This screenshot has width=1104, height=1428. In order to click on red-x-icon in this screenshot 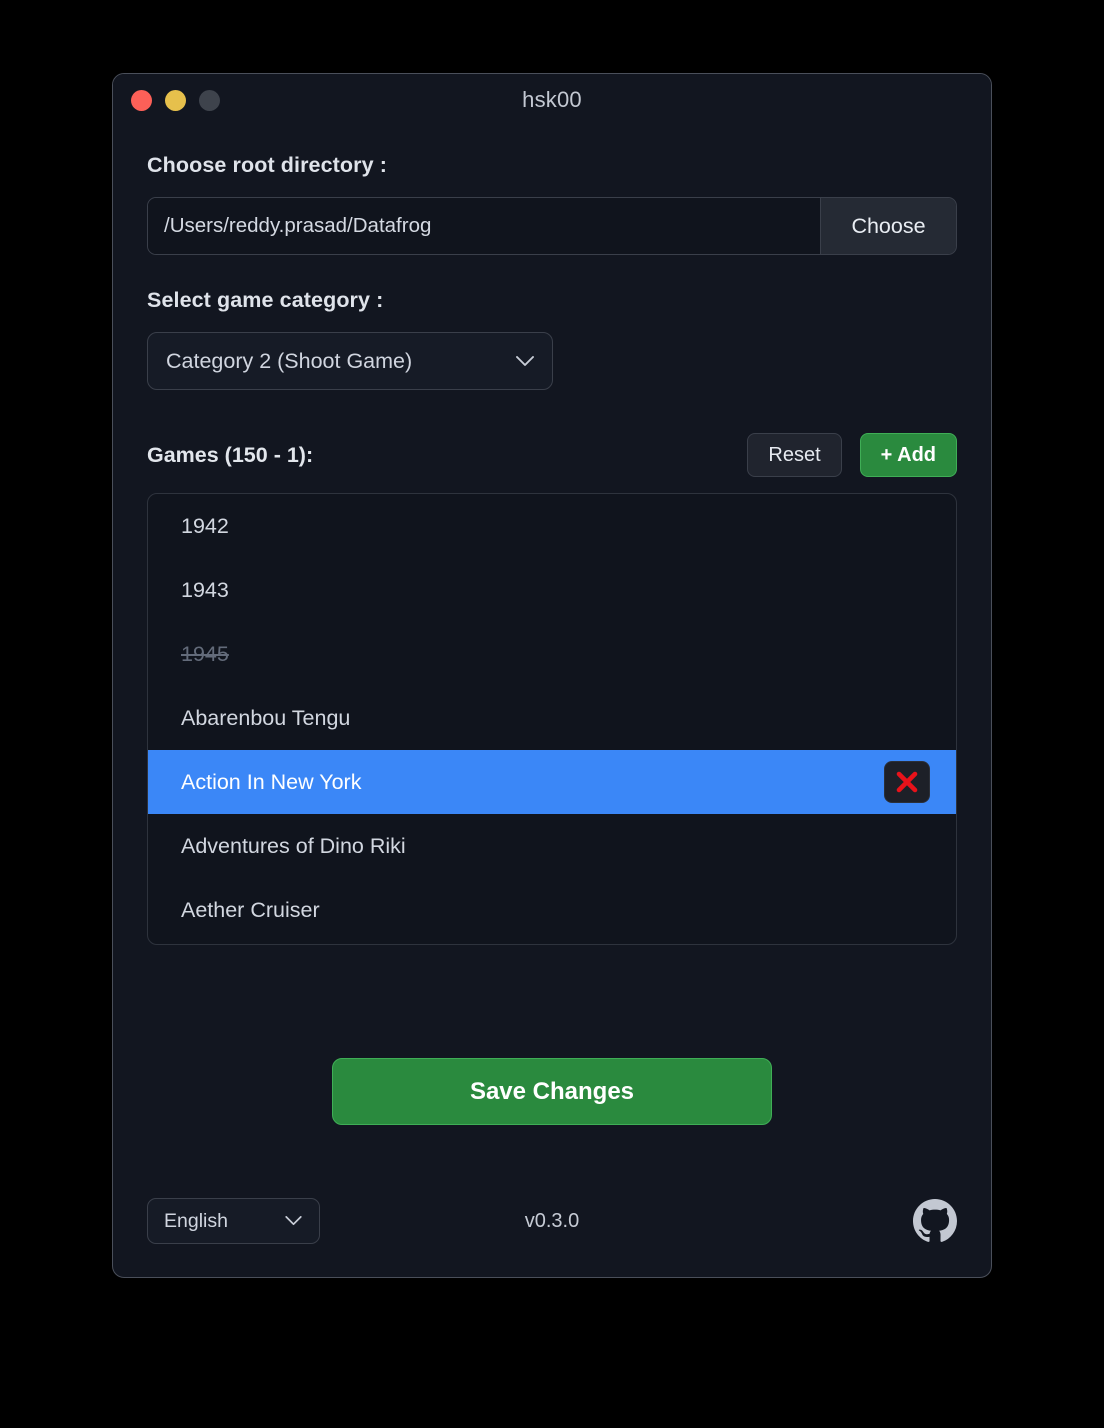, I will do `click(907, 782)`.